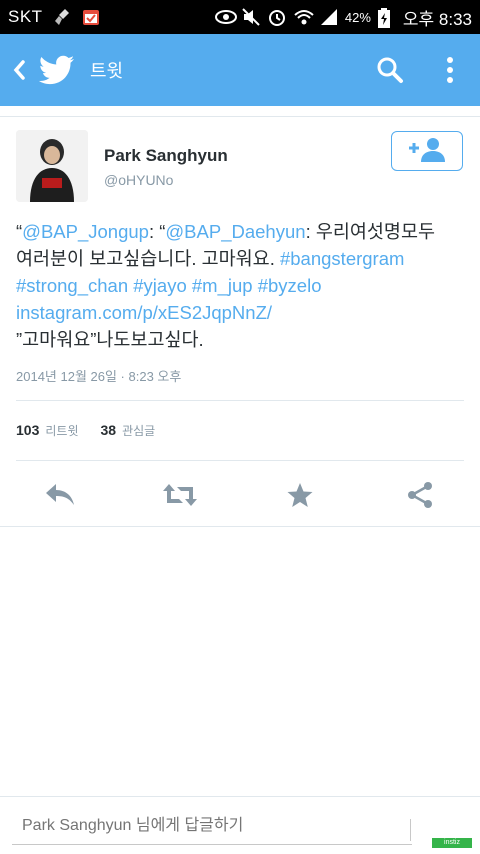 The height and width of the screenshot is (854, 480). What do you see at coordinates (410, 830) in the screenshot?
I see `input-underline-edge` at bounding box center [410, 830].